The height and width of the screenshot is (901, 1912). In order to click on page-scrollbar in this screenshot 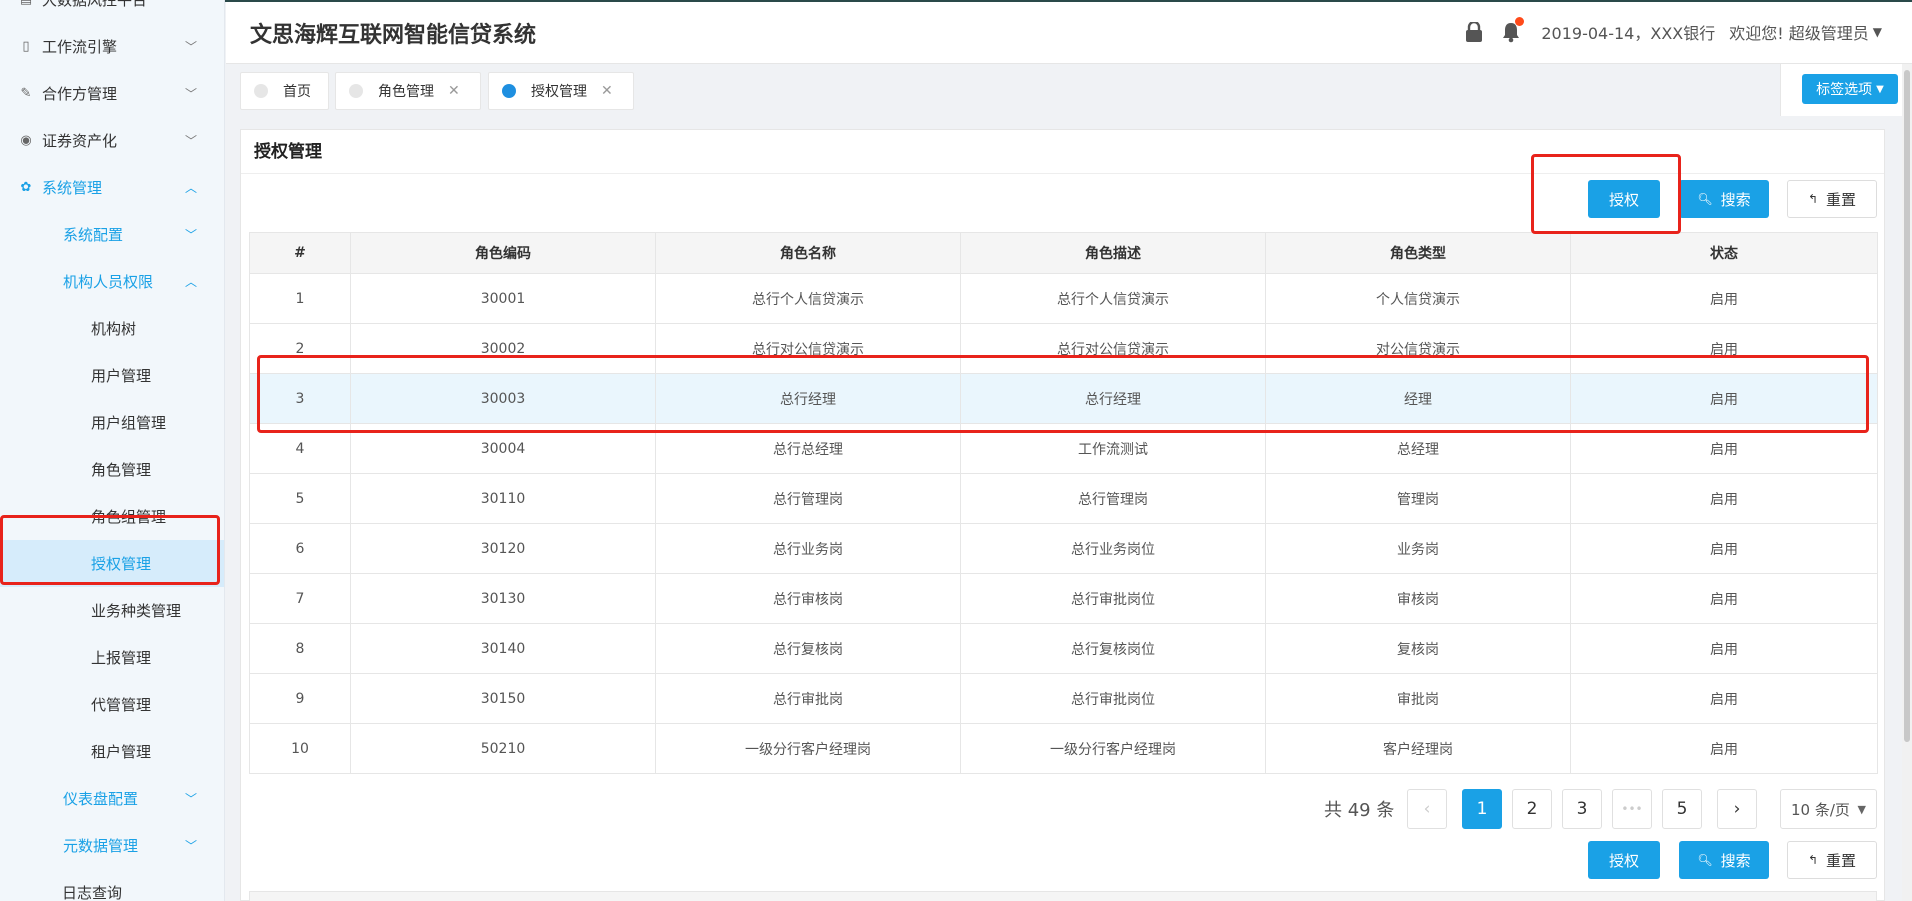, I will do `click(1907, 482)`.